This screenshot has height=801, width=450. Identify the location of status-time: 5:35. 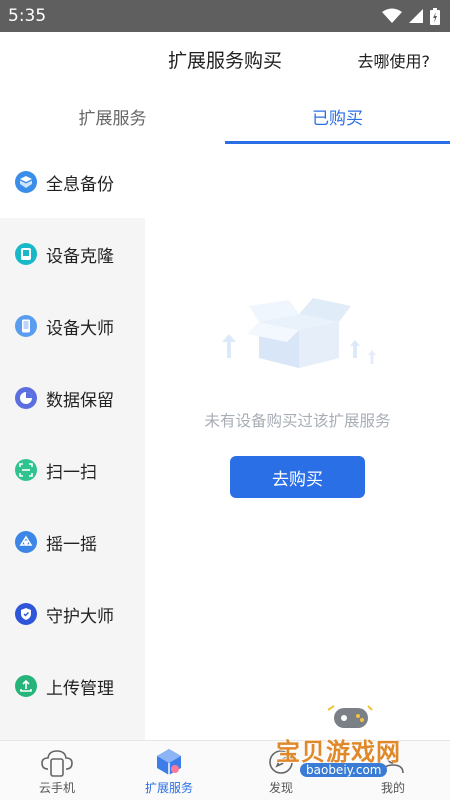
(27, 16).